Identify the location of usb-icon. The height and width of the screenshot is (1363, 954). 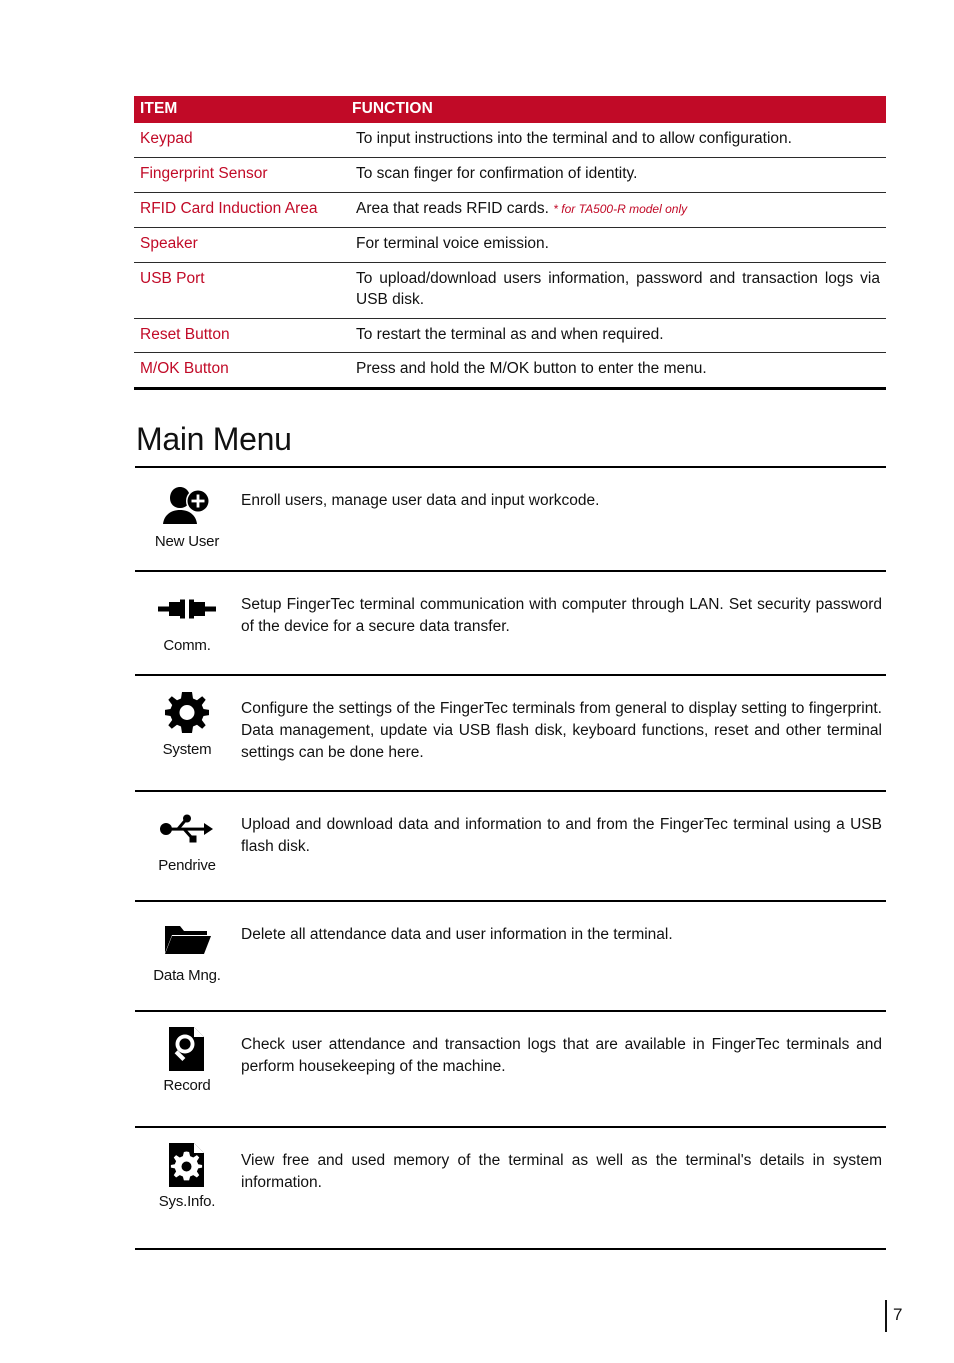
(187, 829).